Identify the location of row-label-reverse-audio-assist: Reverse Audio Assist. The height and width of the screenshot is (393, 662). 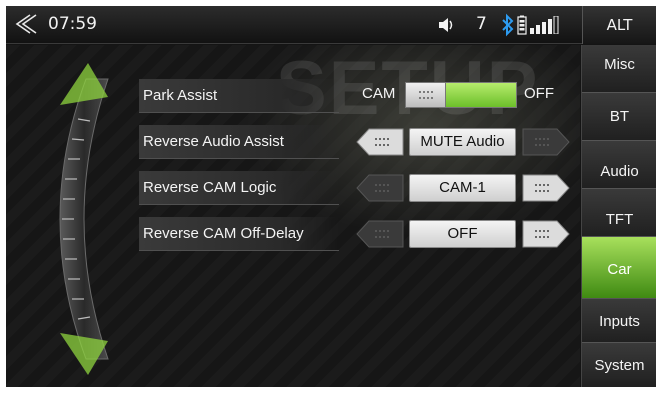
(239, 142).